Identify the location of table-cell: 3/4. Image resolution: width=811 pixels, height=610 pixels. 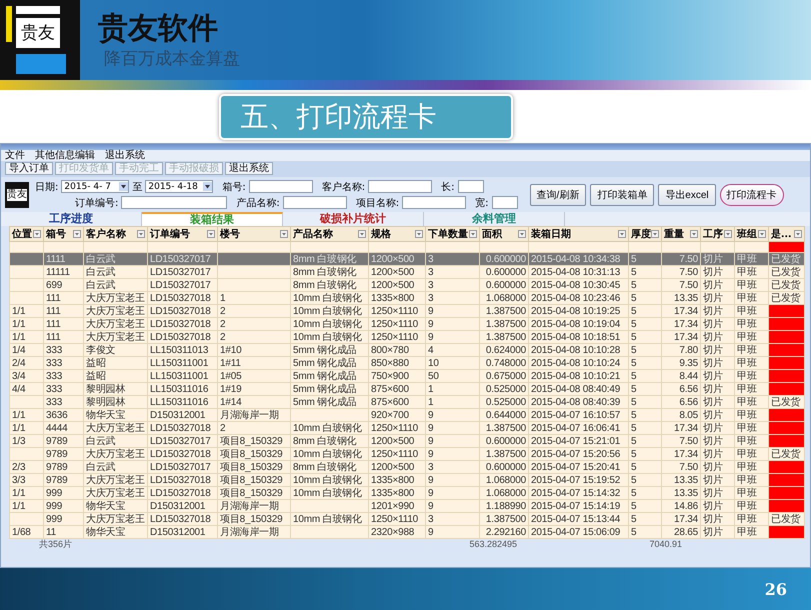
(19, 376).